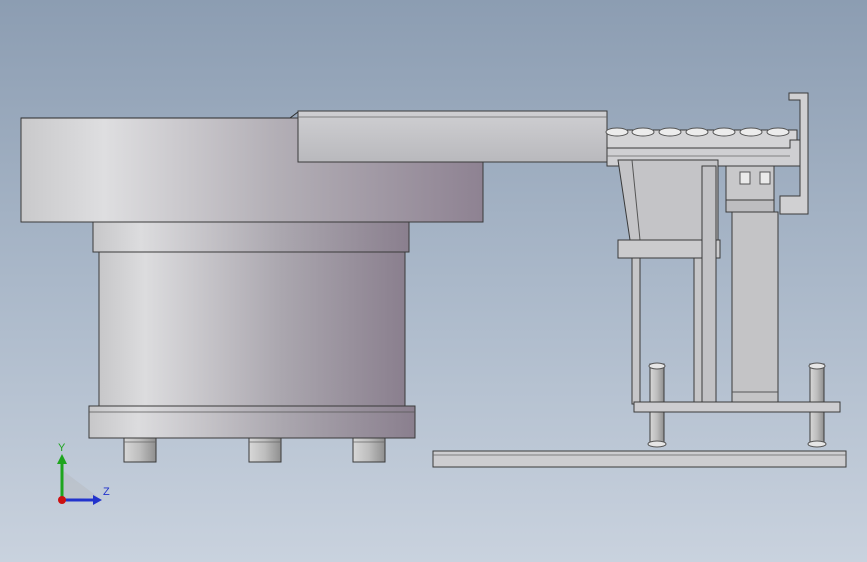 This screenshot has height=562, width=867. What do you see at coordinates (106, 492) in the screenshot?
I see `z-axis-label: Z` at bounding box center [106, 492].